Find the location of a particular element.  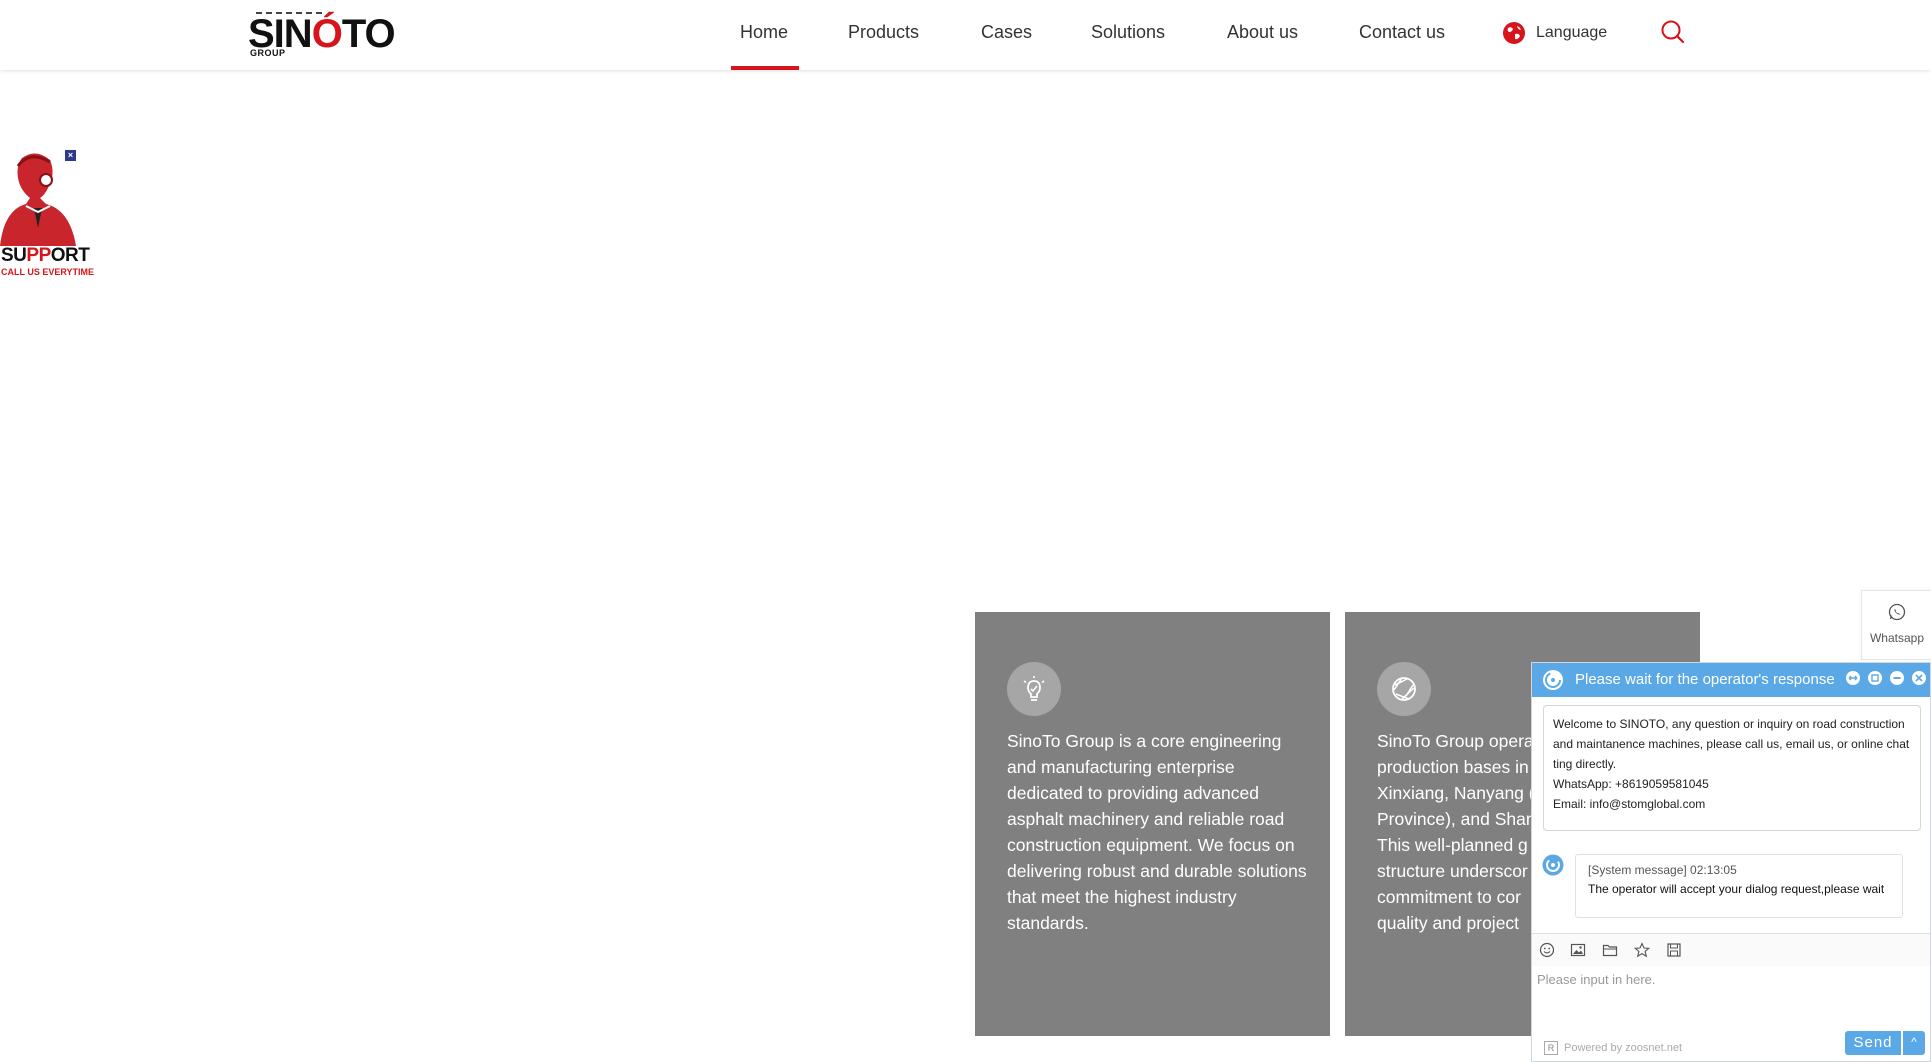

image-icon is located at coordinates (1578, 950).